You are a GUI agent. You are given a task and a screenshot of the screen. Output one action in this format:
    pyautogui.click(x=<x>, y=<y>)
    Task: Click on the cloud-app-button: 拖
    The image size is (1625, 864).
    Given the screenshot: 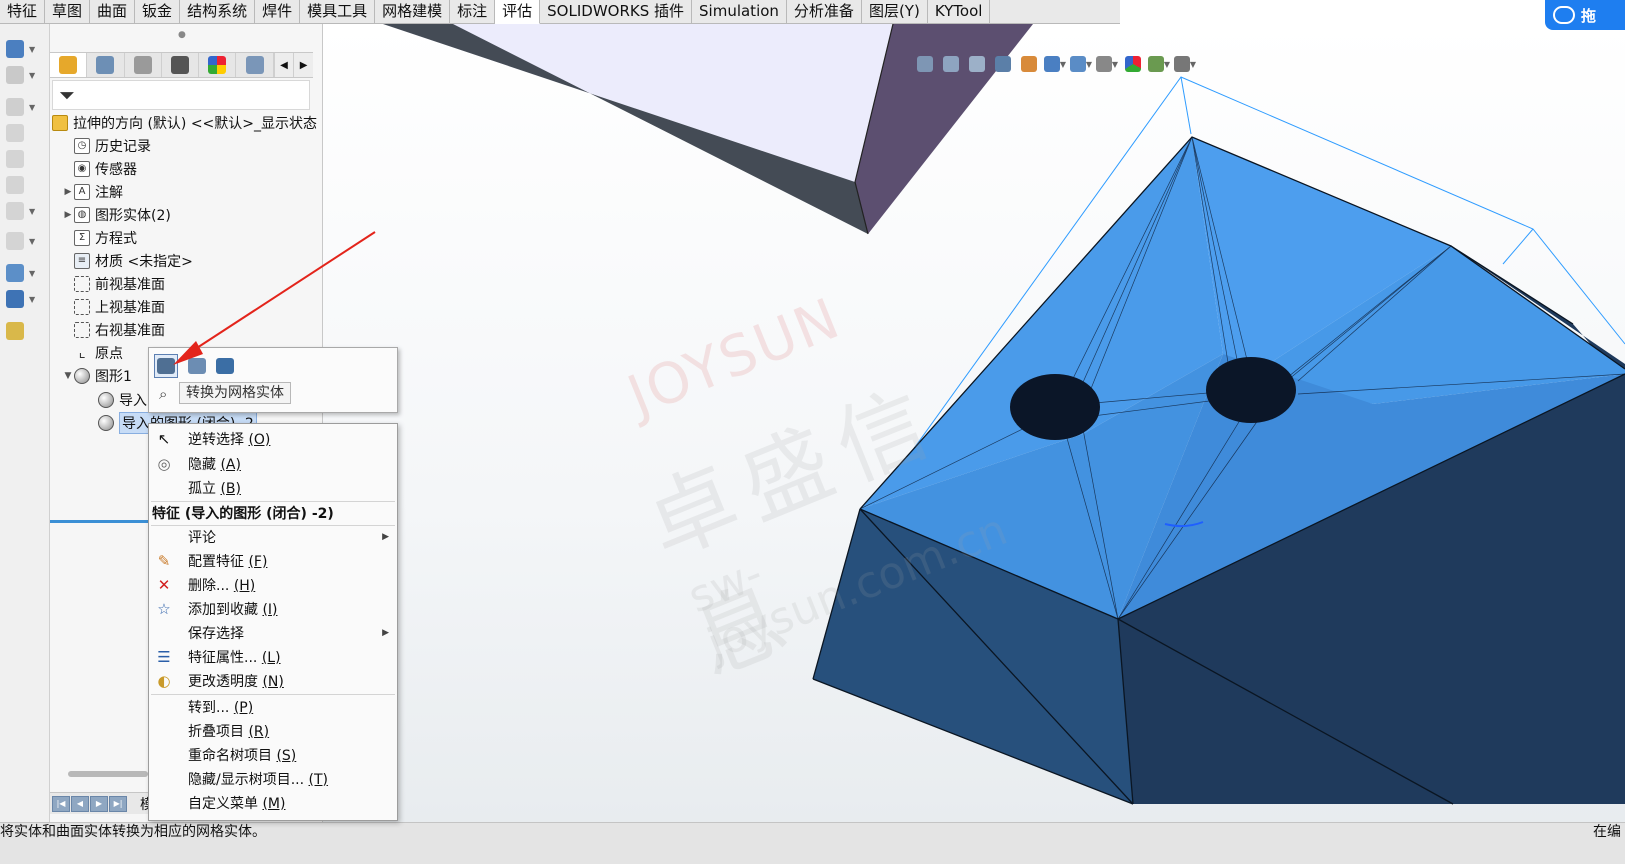 What is the action you would take?
    pyautogui.click(x=1585, y=15)
    